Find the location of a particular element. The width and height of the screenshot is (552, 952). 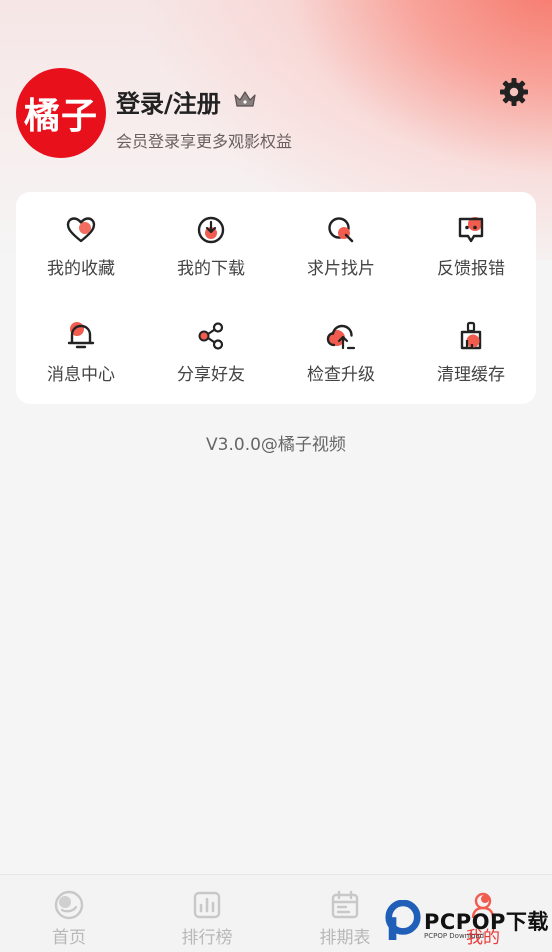

download-icon is located at coordinates (211, 230).